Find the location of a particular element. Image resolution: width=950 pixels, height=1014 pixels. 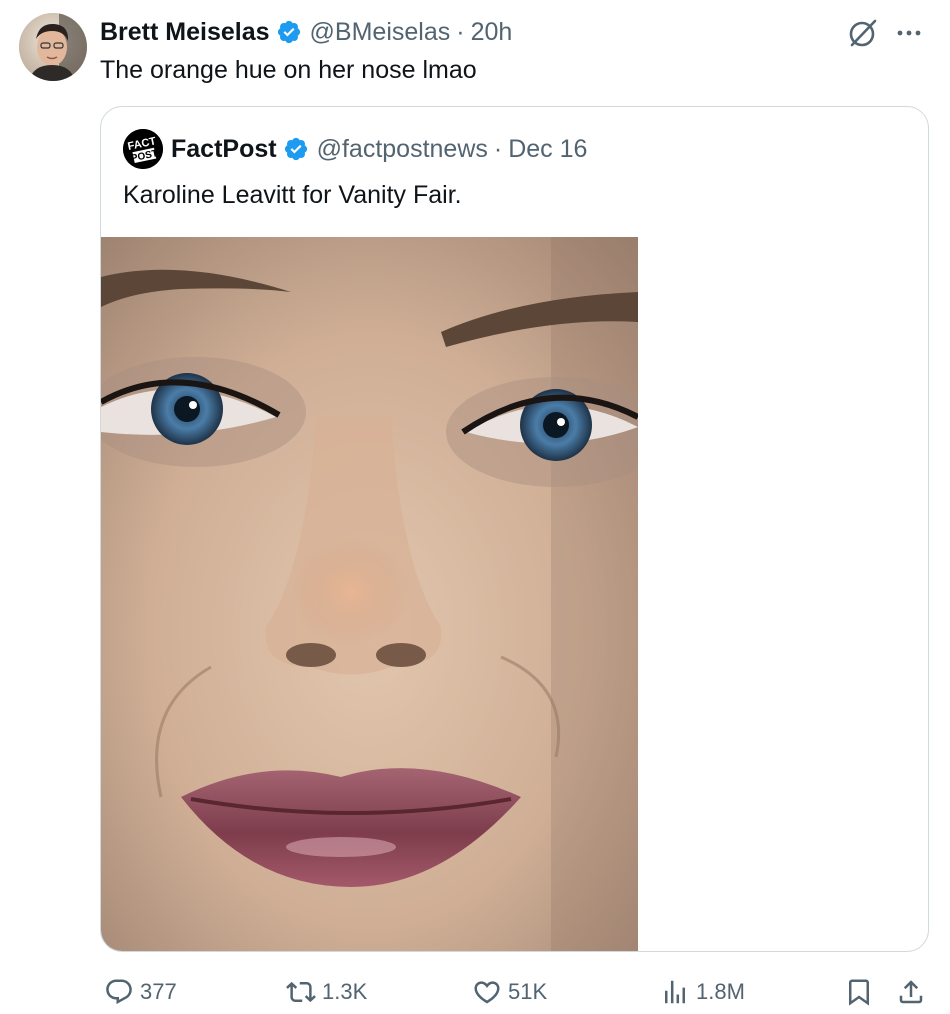

tweet-text: The orange hue on her nose lmao is located at coordinates (288, 70).